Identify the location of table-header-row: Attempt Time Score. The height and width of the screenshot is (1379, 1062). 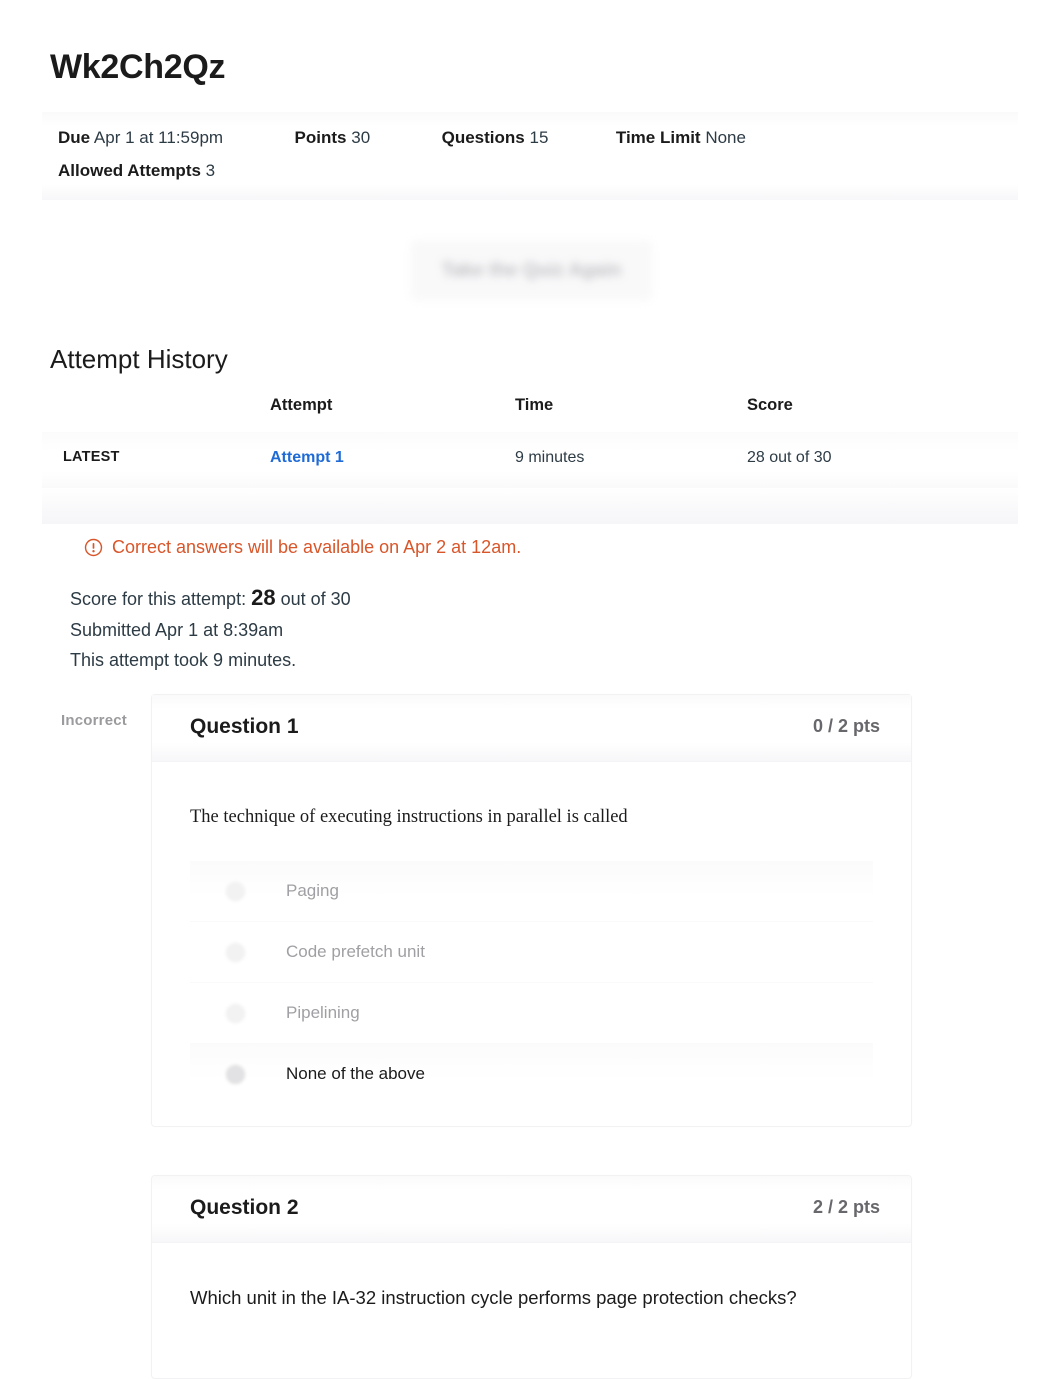
(530, 414).